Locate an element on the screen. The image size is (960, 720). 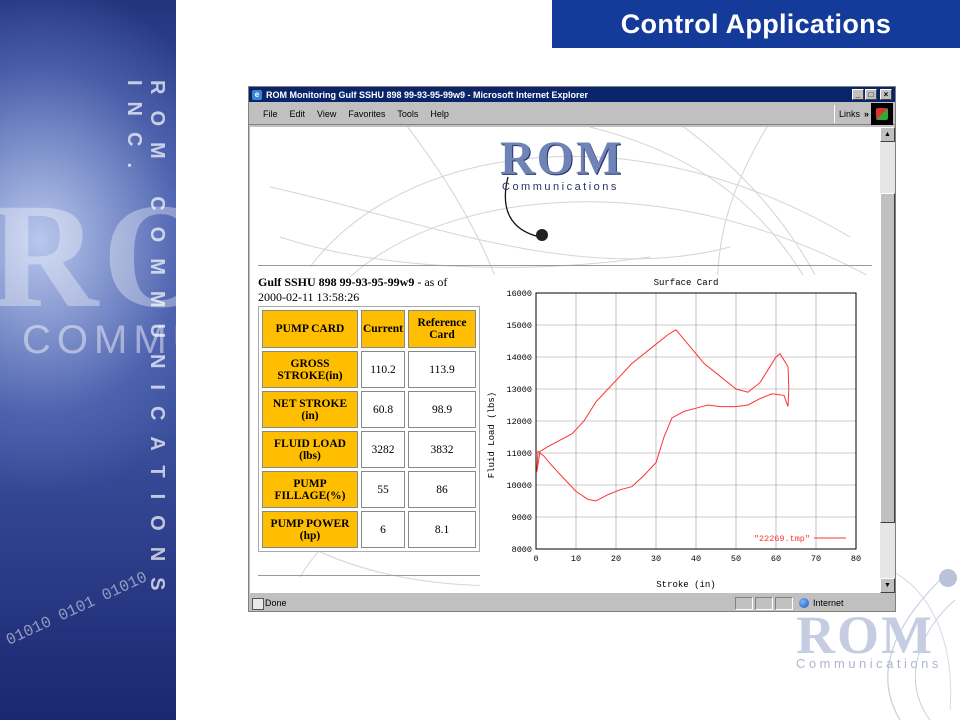
table-row: PUMP POWER (hp) 6 8.1 is located at coordinates (369, 529).